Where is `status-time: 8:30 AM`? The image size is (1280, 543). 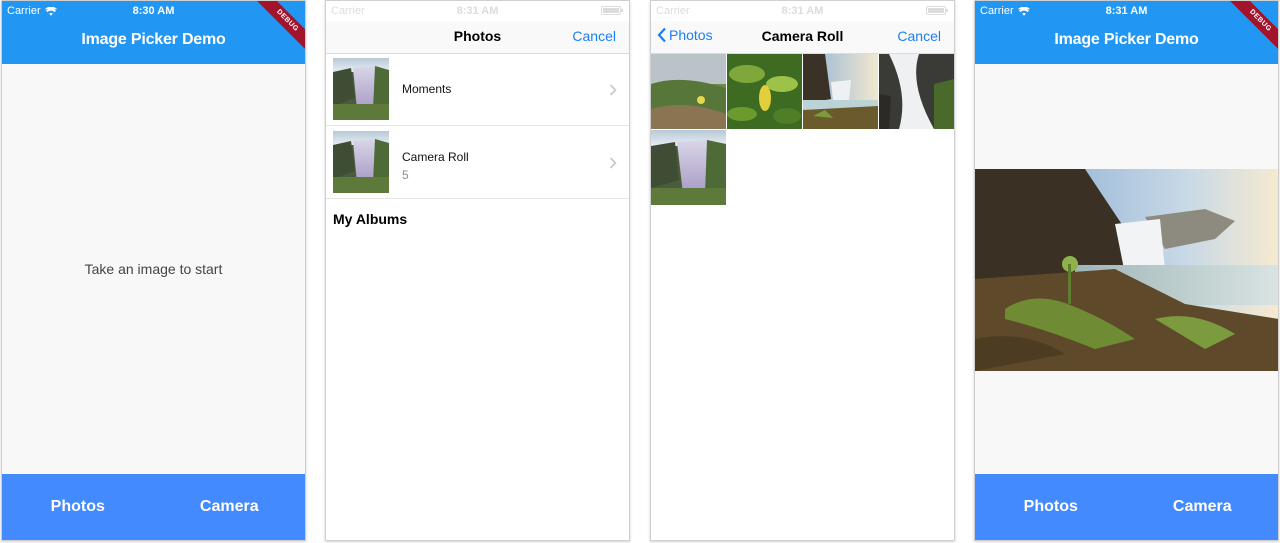 status-time: 8:30 AM is located at coordinates (153, 11).